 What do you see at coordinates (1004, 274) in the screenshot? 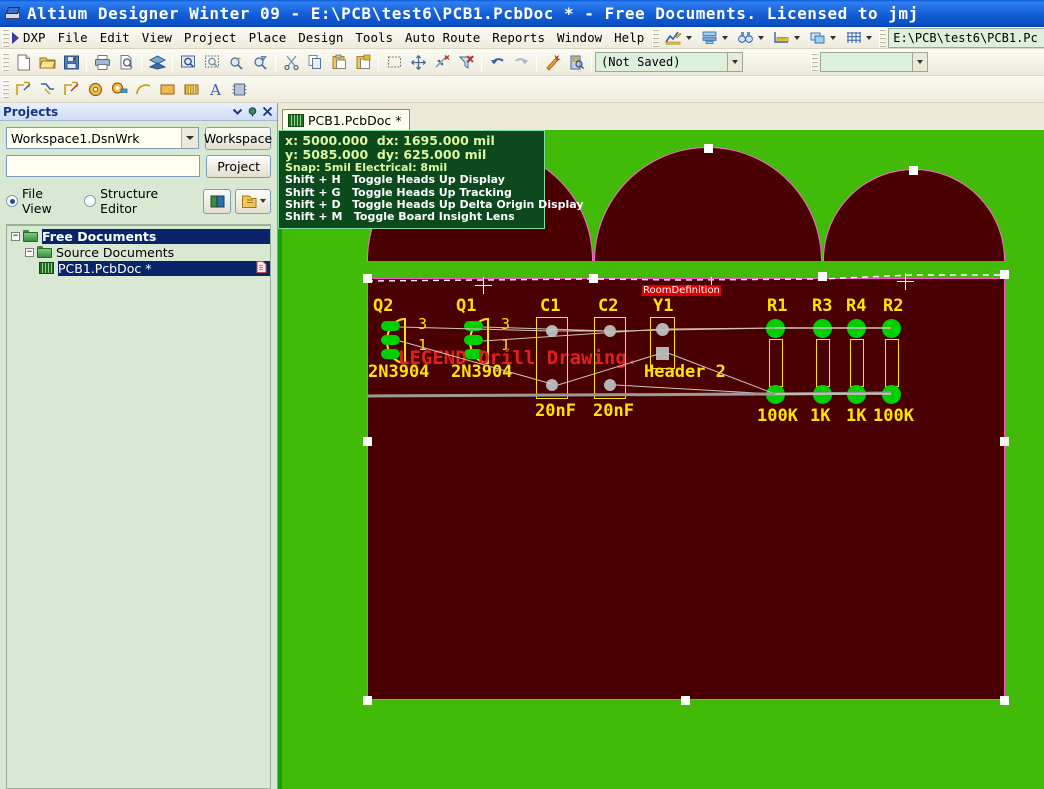
I see `selection-handle-right-top` at bounding box center [1004, 274].